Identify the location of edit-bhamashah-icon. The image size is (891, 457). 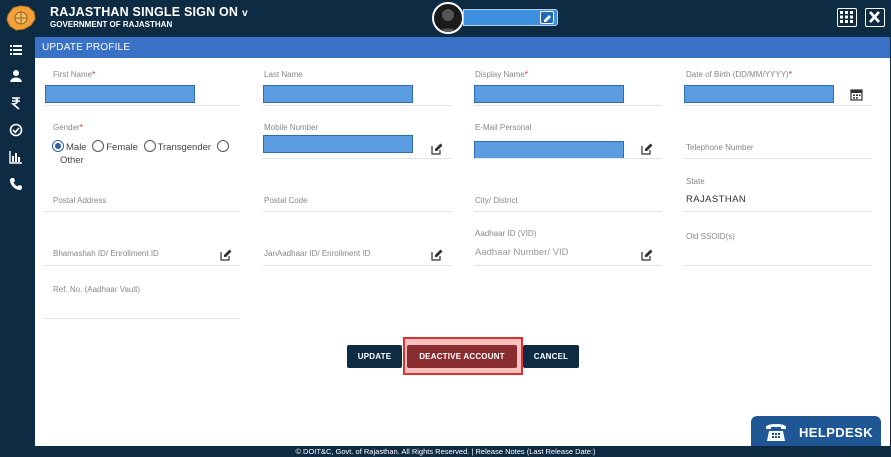
(226, 255).